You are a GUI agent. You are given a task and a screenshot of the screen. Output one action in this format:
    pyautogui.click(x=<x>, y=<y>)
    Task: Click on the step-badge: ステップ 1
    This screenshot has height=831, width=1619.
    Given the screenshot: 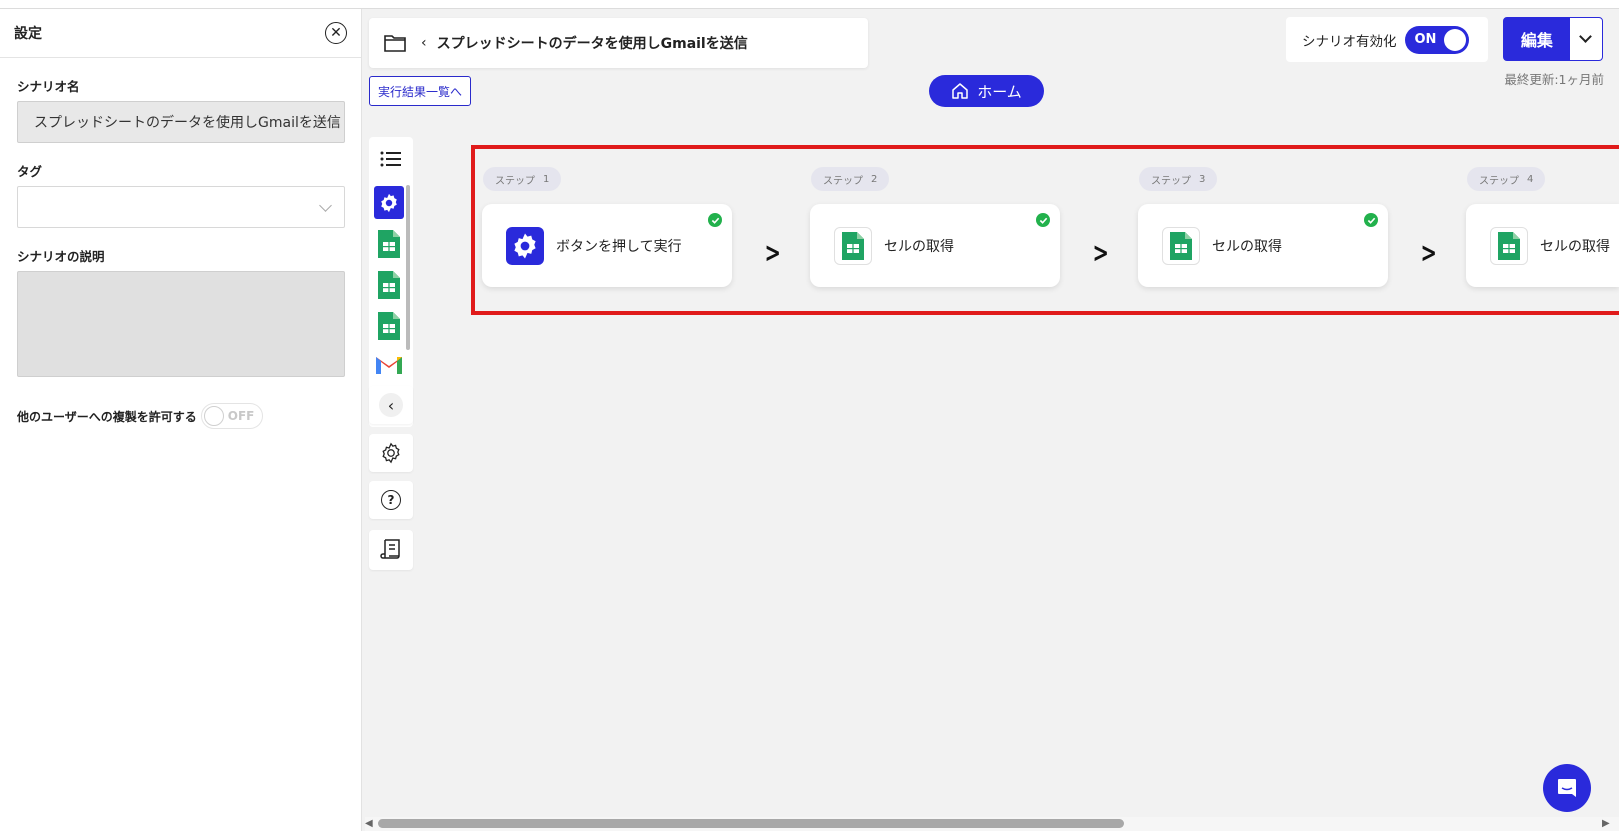 What is the action you would take?
    pyautogui.click(x=522, y=179)
    